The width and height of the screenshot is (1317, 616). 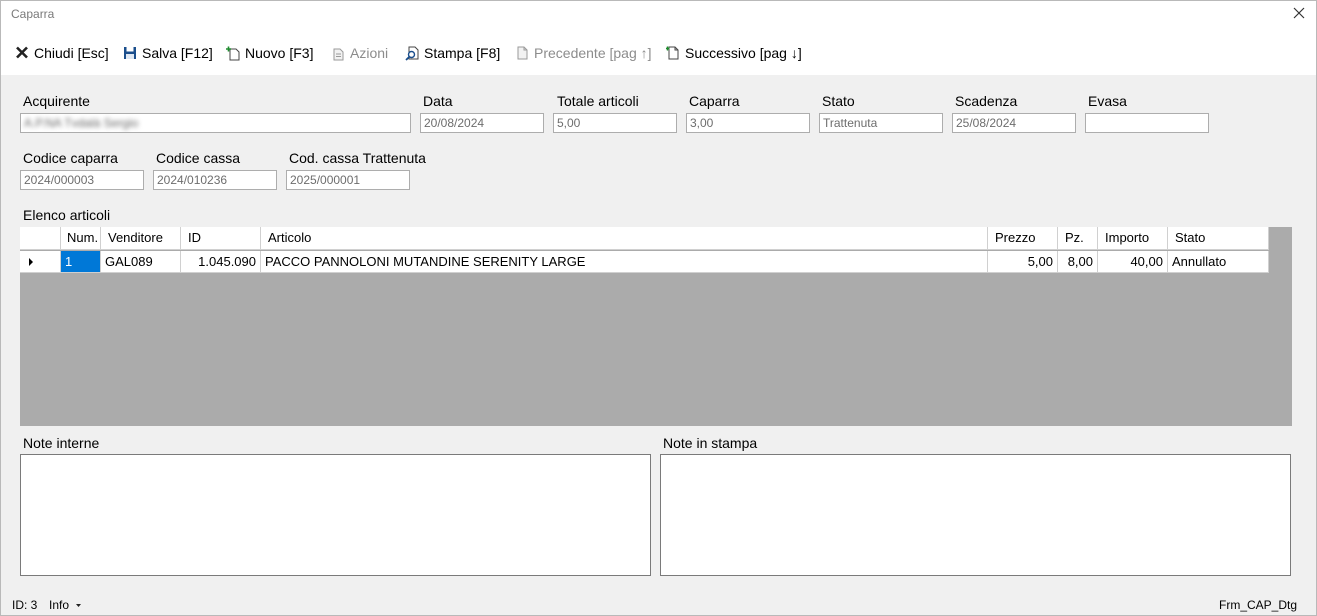 I want to click on new-label: Nuovo [F3], so click(x=279, y=53).